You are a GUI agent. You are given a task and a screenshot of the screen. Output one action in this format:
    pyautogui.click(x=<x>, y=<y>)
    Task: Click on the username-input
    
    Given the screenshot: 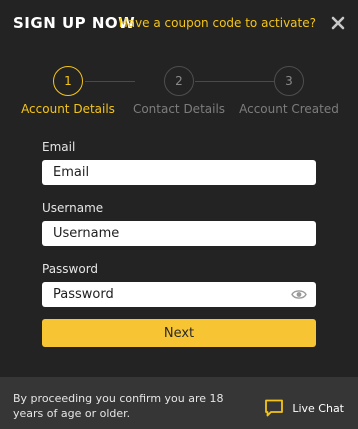 What is the action you would take?
    pyautogui.click(x=179, y=233)
    